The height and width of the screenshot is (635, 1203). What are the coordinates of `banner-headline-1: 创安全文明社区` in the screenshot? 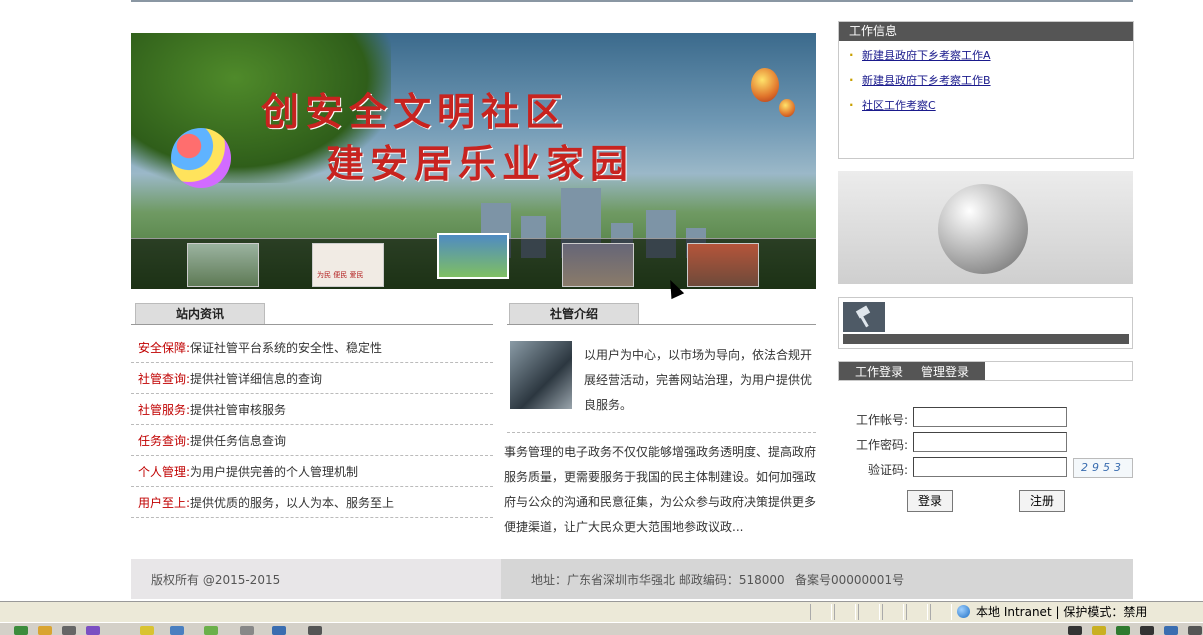 It's located at (415, 111).